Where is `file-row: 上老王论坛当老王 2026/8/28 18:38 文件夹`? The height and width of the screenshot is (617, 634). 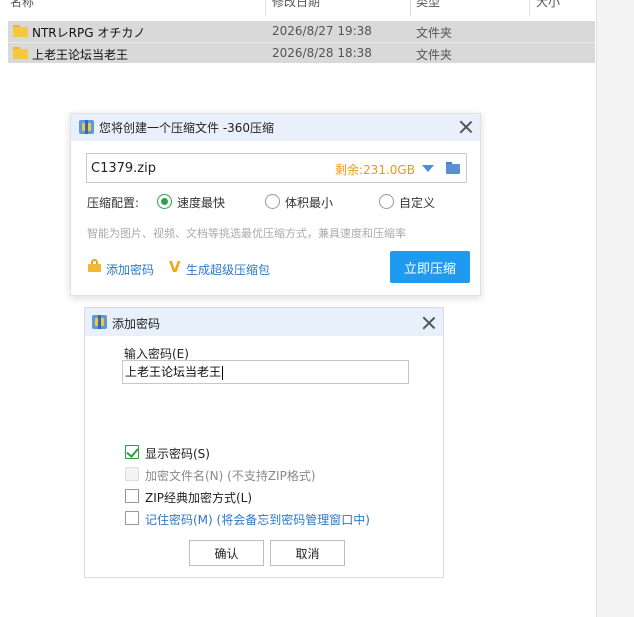
file-row: 上老王论坛当老王 2026/8/28 18:38 文件夹 is located at coordinates (301, 52).